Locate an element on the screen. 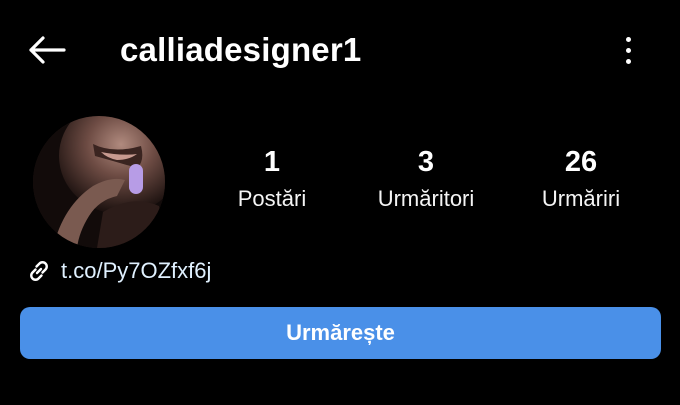 Image resolution: width=680 pixels, height=405 pixels. stat-following: 26 Urmăriri is located at coordinates (581, 177).